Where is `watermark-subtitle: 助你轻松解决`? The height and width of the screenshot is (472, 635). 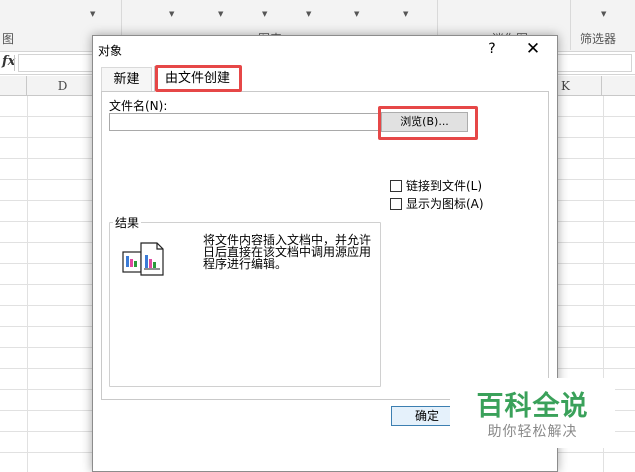
watermark-subtitle: 助你轻松解决 is located at coordinates (532, 432).